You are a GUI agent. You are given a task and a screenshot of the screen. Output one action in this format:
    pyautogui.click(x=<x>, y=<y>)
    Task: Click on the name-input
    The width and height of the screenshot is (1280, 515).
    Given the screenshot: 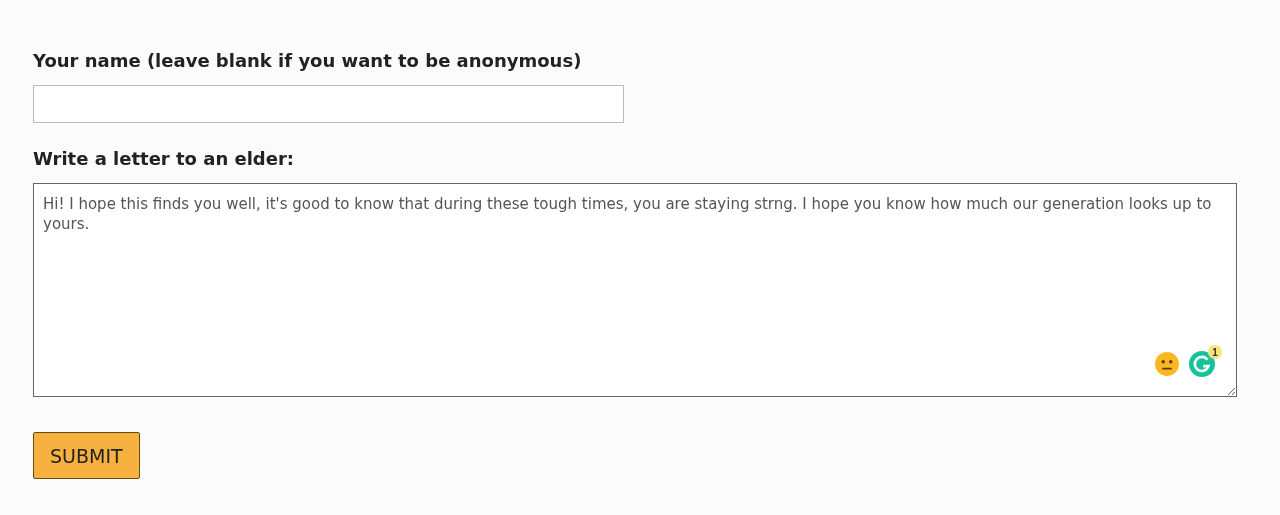 What is the action you would take?
    pyautogui.click(x=328, y=104)
    